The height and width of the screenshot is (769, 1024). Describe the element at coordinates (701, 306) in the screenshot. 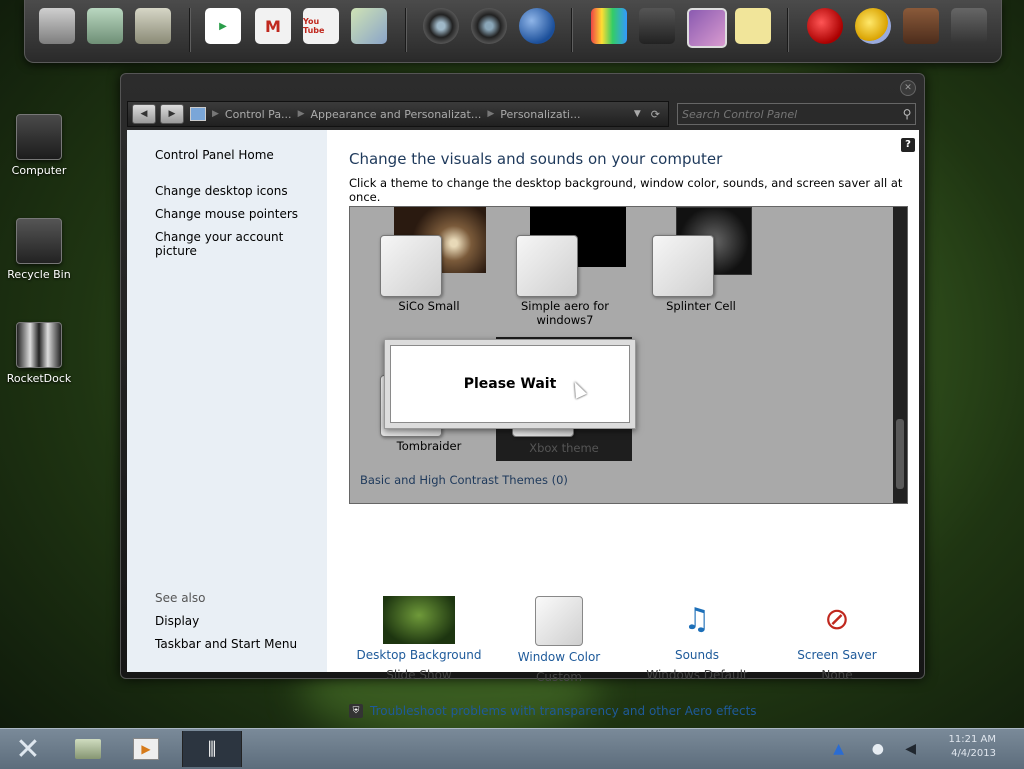

I see `theme-label: Splinter Cell` at that location.